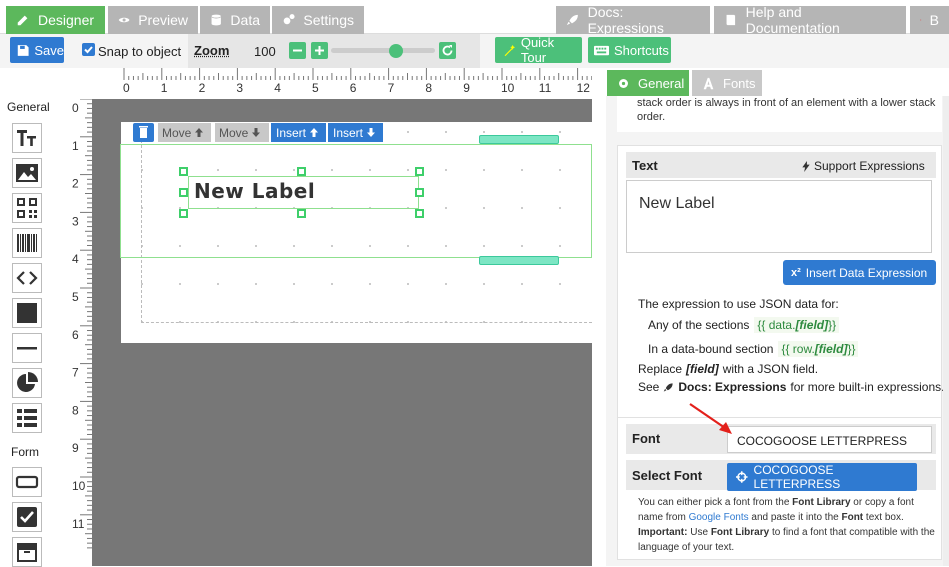 This screenshot has height=567, width=949. What do you see at coordinates (633, 20) in the screenshot?
I see `tab-docs-expressions: Docs: Expressions` at bounding box center [633, 20].